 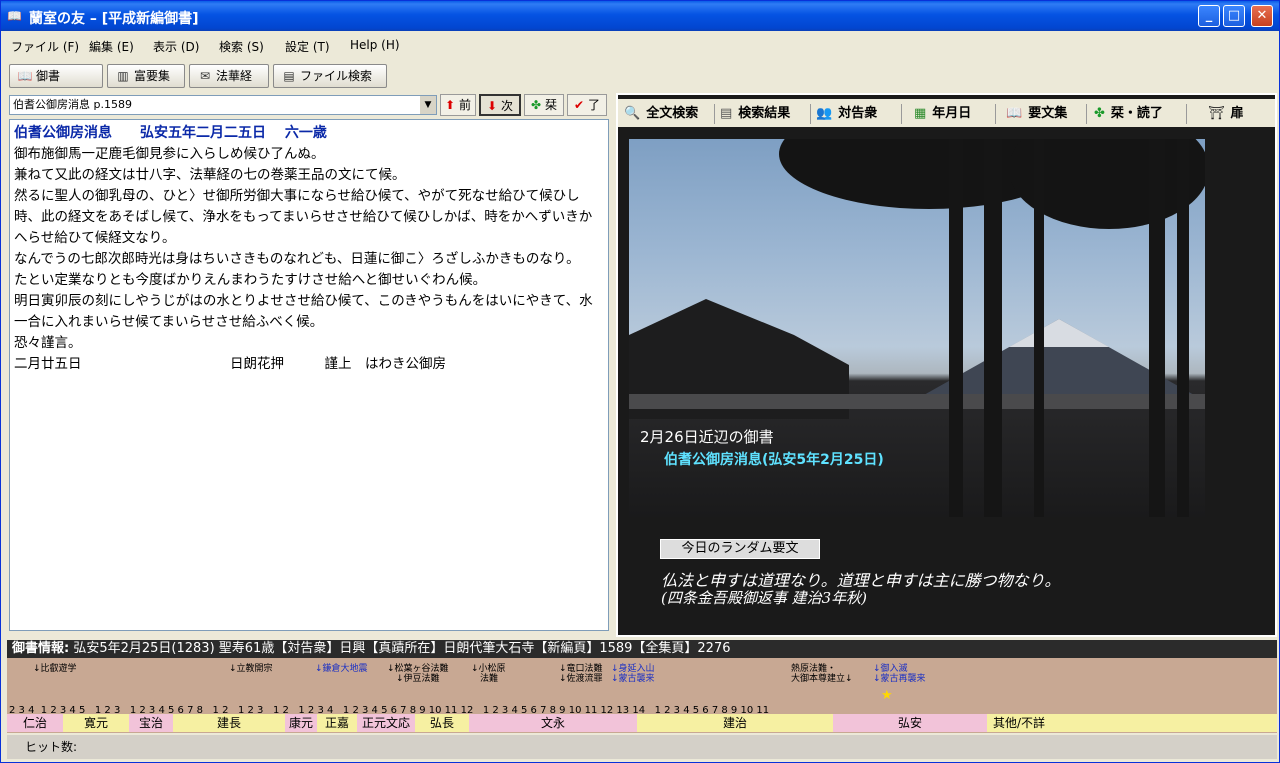 What do you see at coordinates (1209, 16) in the screenshot?
I see `minimize-button: _` at bounding box center [1209, 16].